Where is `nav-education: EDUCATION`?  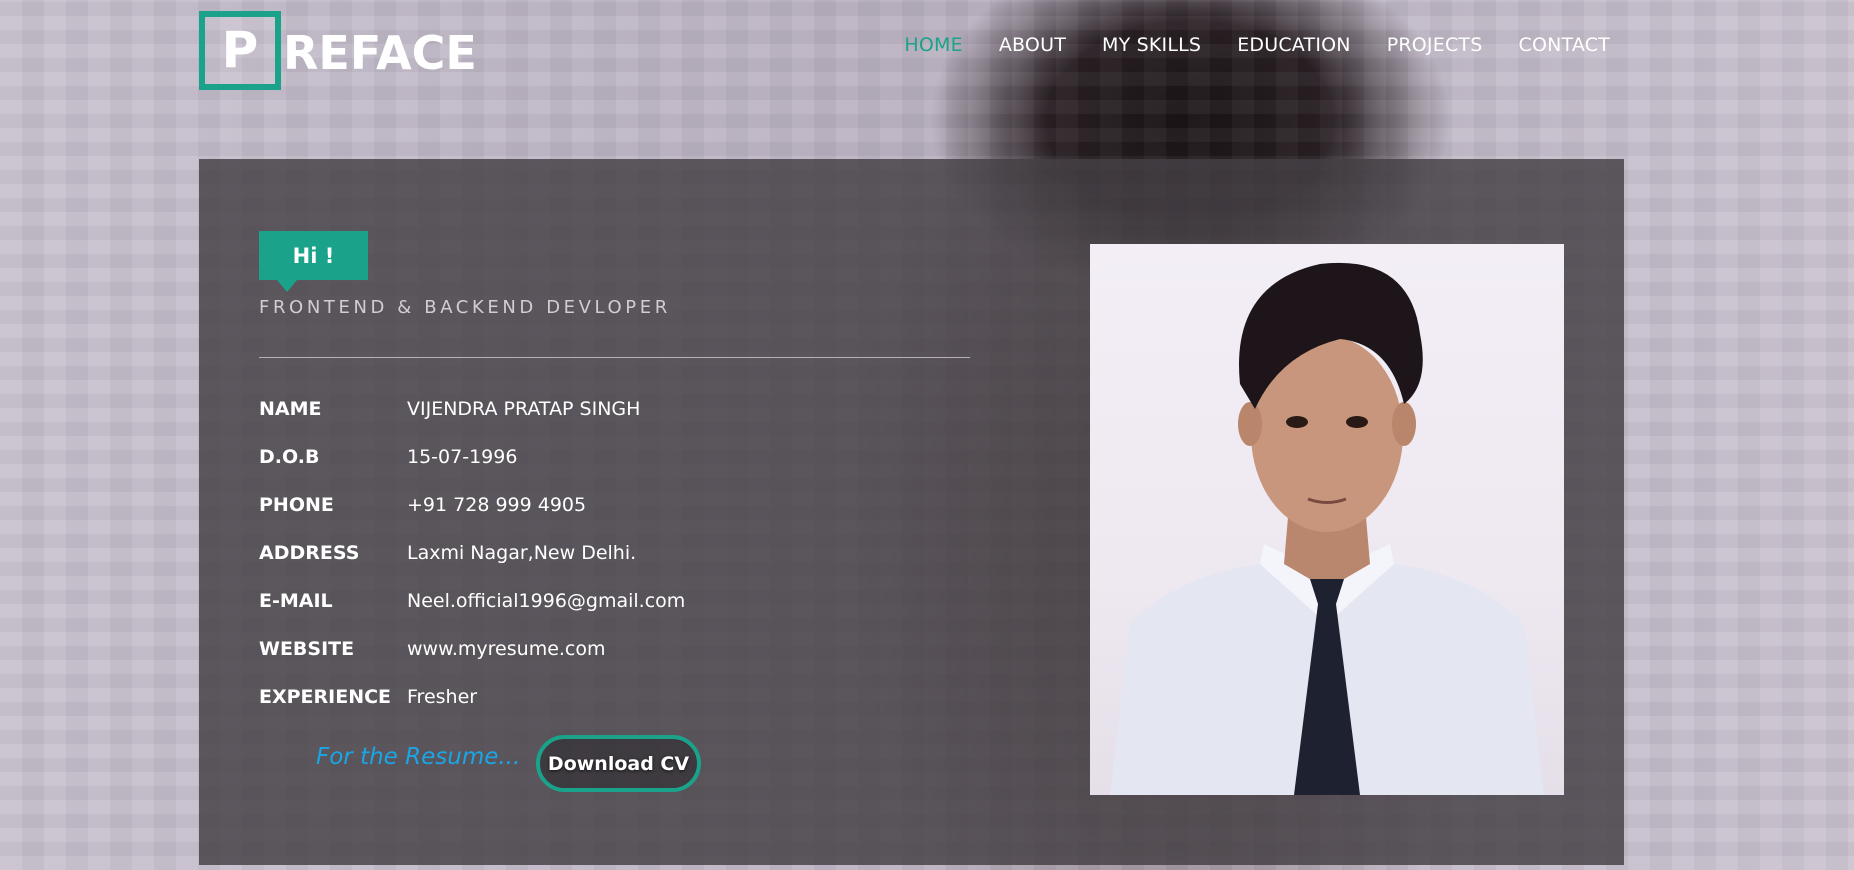
nav-education: EDUCATION is located at coordinates (1294, 45).